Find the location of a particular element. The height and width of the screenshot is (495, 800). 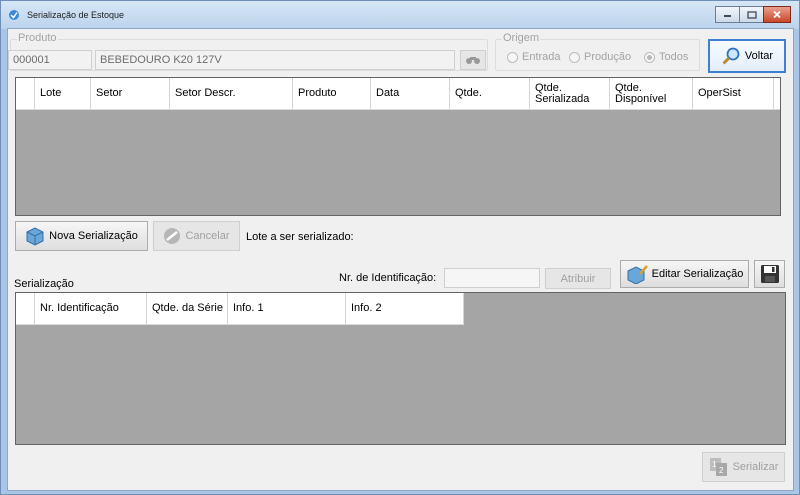

voltar-label: Voltar is located at coordinates (759, 56).